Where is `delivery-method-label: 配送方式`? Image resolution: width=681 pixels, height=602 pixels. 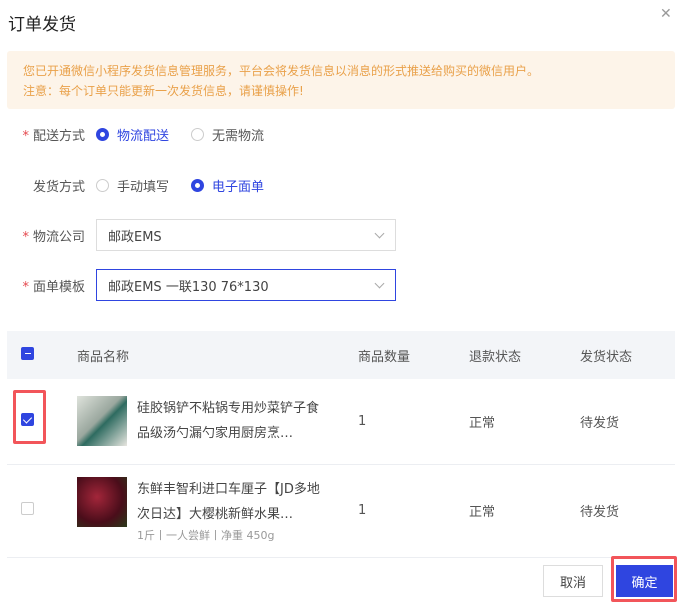 delivery-method-label: 配送方式 is located at coordinates (58, 136).